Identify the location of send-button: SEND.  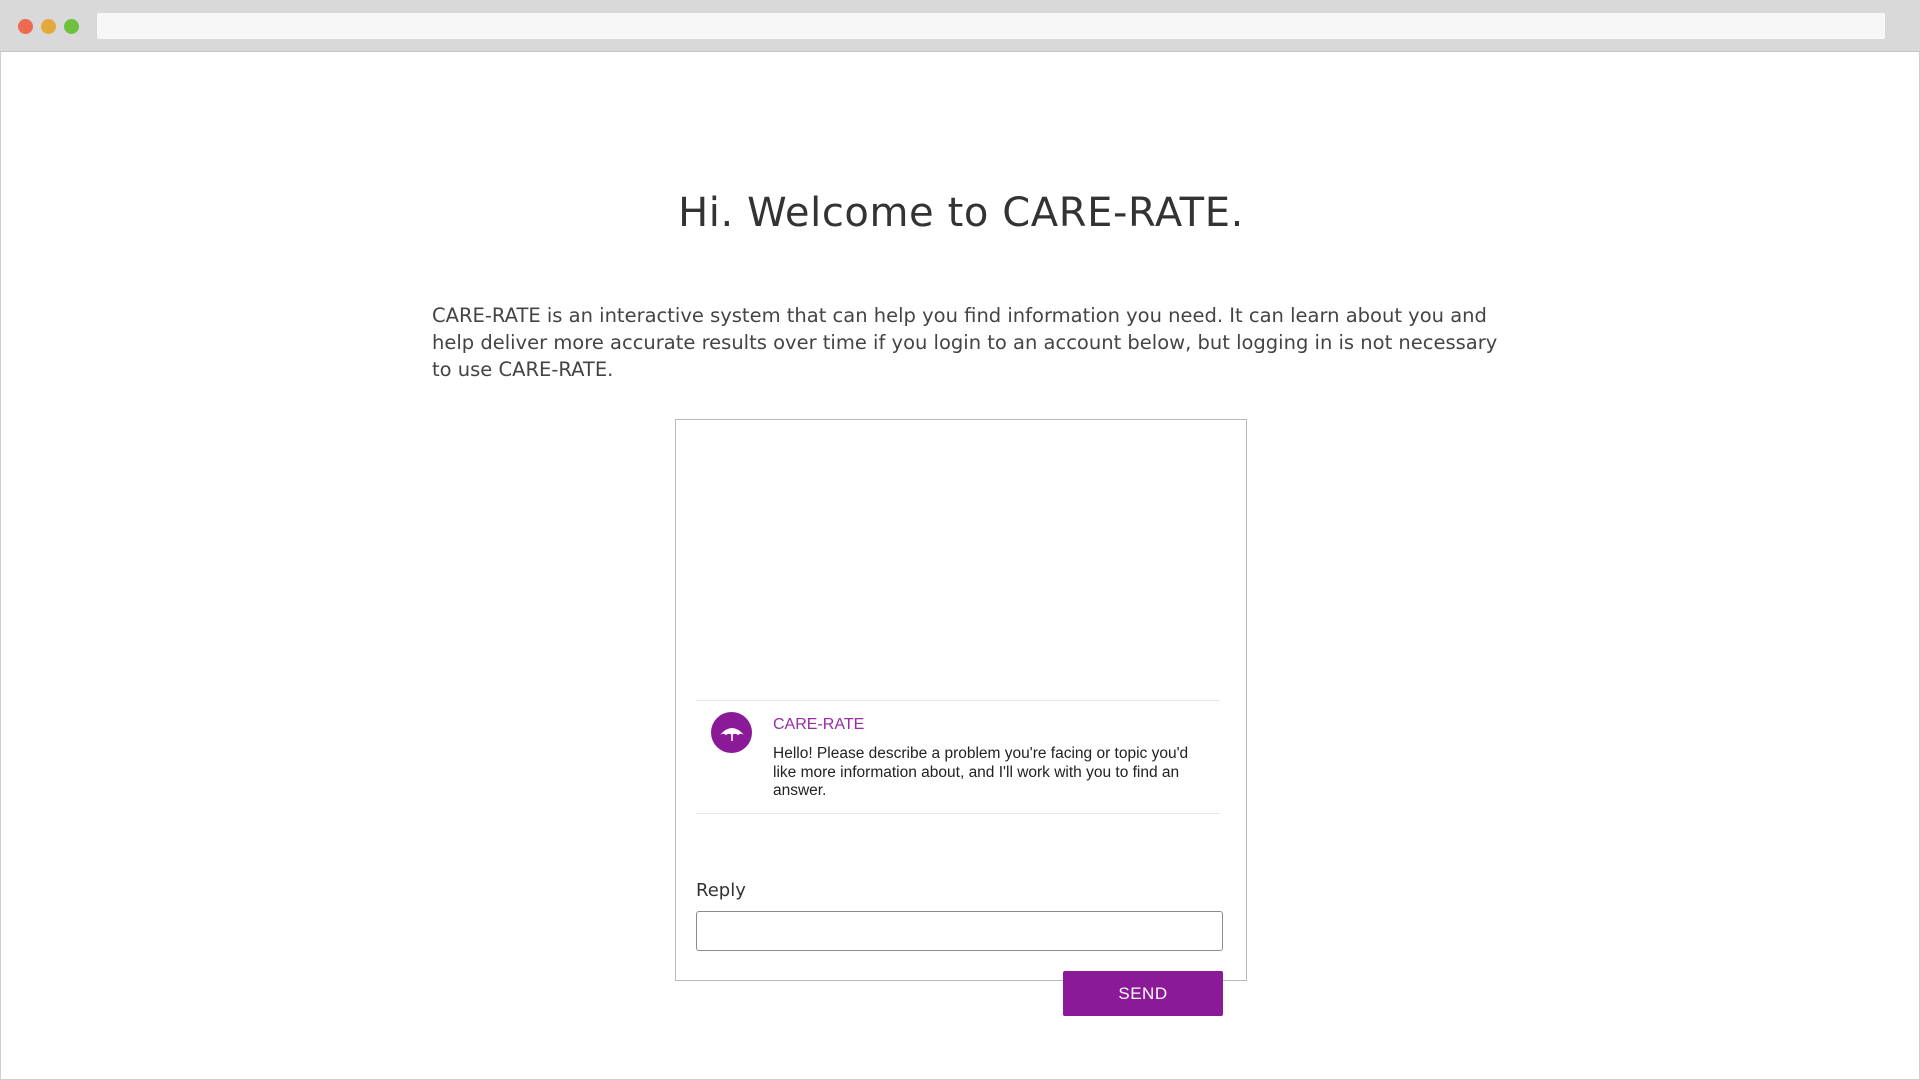
(1143, 993).